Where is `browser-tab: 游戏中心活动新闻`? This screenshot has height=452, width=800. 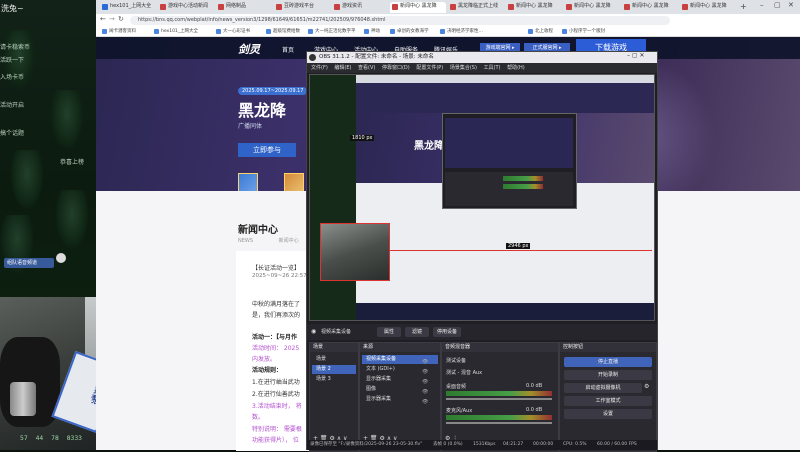 browser-tab: 游戏中心活动新闻 is located at coordinates (186, 7).